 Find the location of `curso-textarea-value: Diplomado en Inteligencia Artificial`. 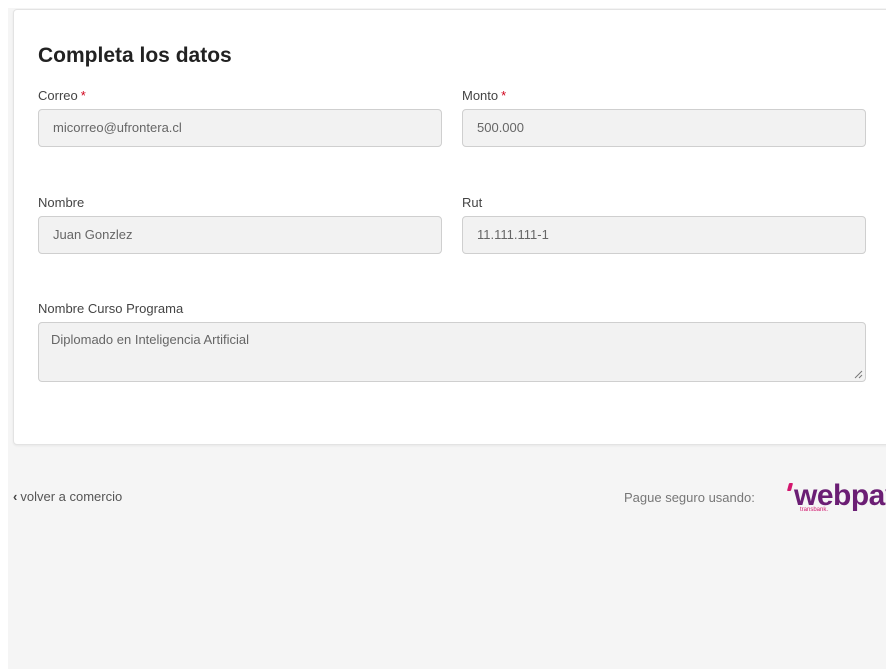

curso-textarea-value: Diplomado en Inteligencia Artificial is located at coordinates (150, 339).